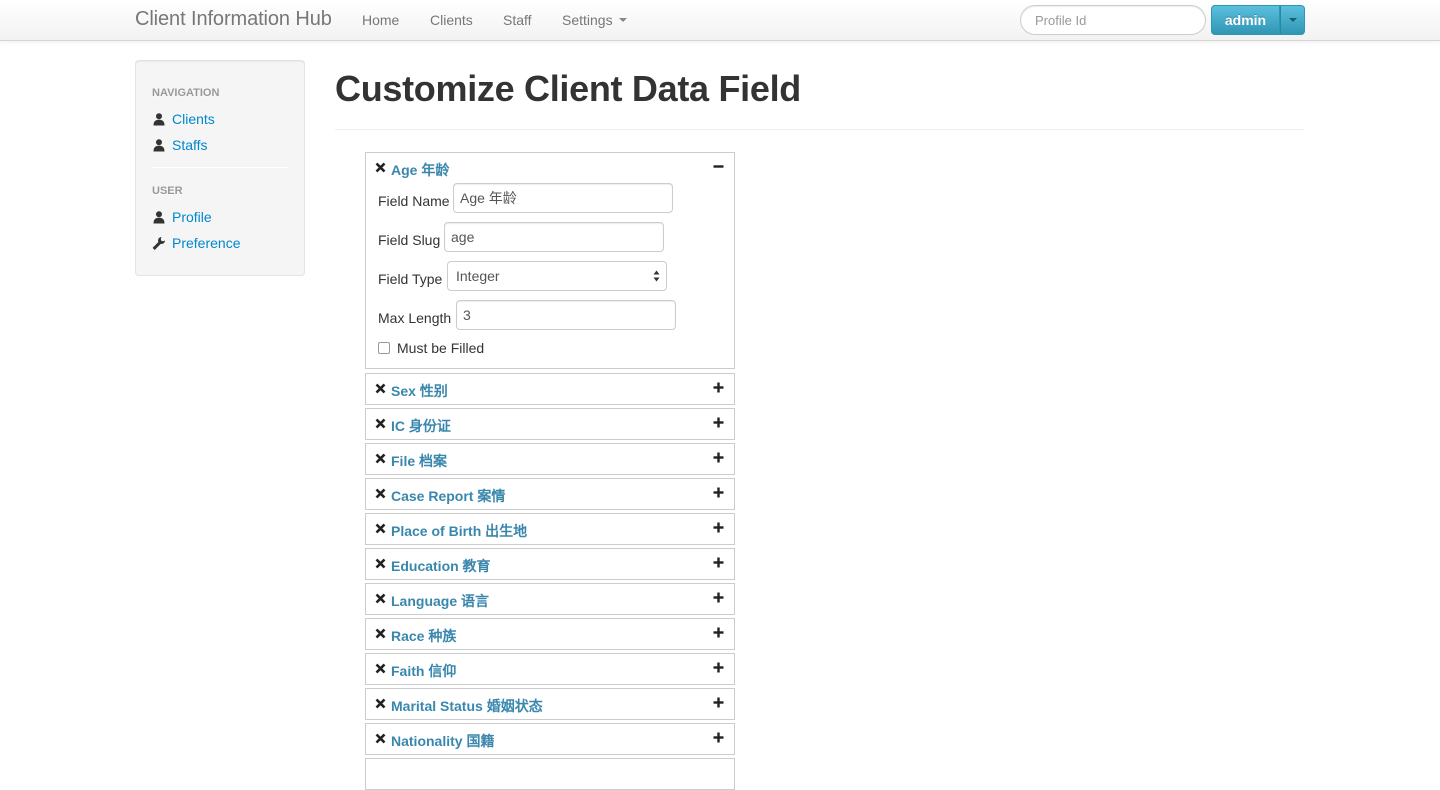 Image resolution: width=1440 pixels, height=790 pixels. Describe the element at coordinates (550, 168) in the screenshot. I see `panel-header: Age 年龄` at that location.